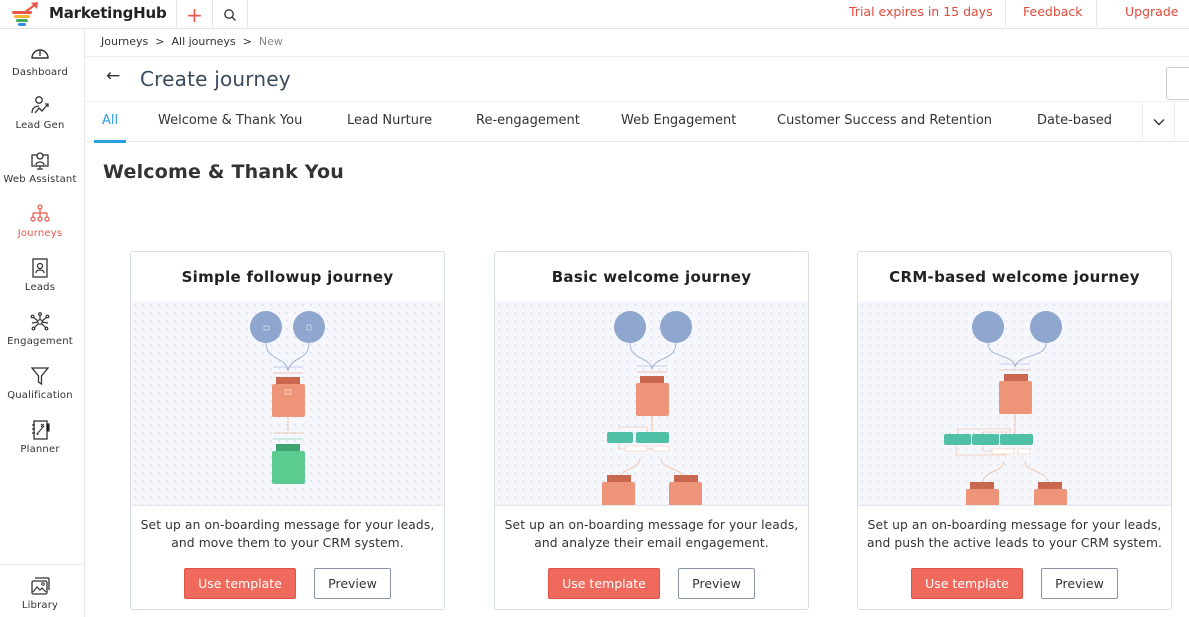  What do you see at coordinates (651, 277) in the screenshot?
I see `card-title: Basic welcome journey` at bounding box center [651, 277].